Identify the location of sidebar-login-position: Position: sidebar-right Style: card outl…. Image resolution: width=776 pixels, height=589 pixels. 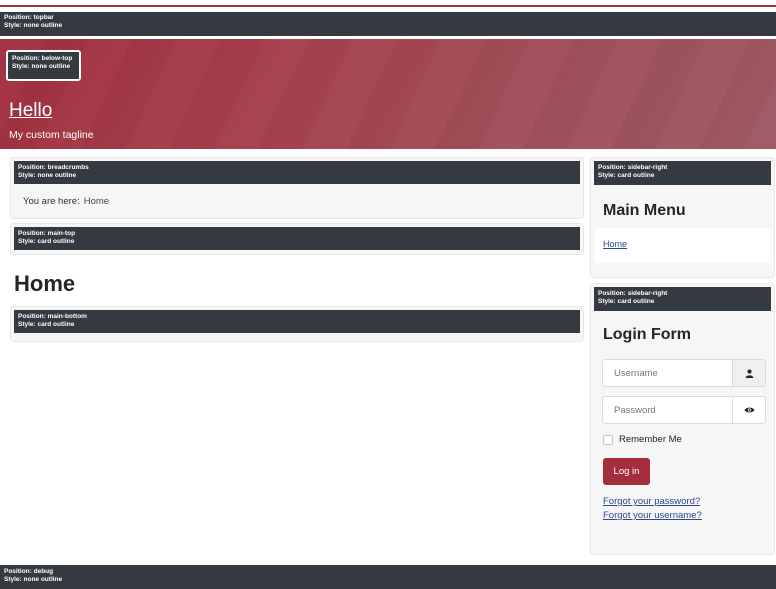
(682, 299).